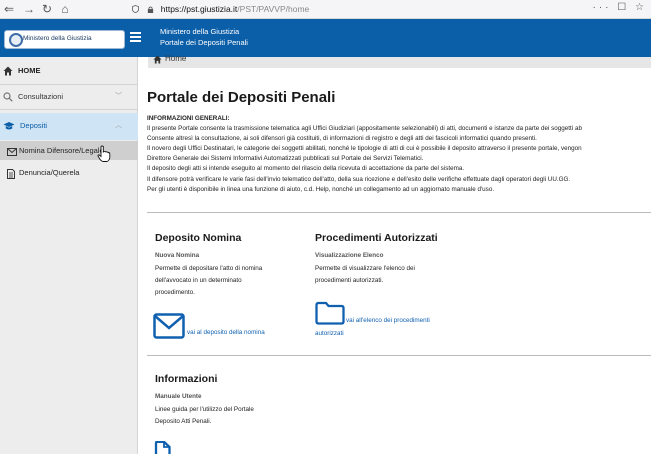 The image size is (651, 454). I want to click on breadcrumb-house-icon, so click(157, 59).